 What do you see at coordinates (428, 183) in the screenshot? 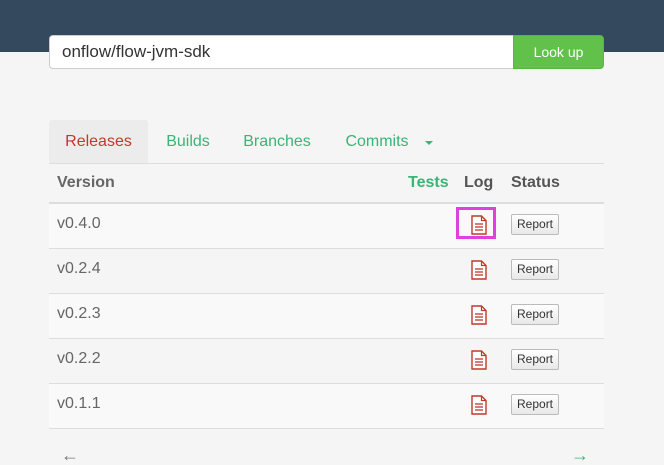
I see `column-header-tests: Tests` at bounding box center [428, 183].